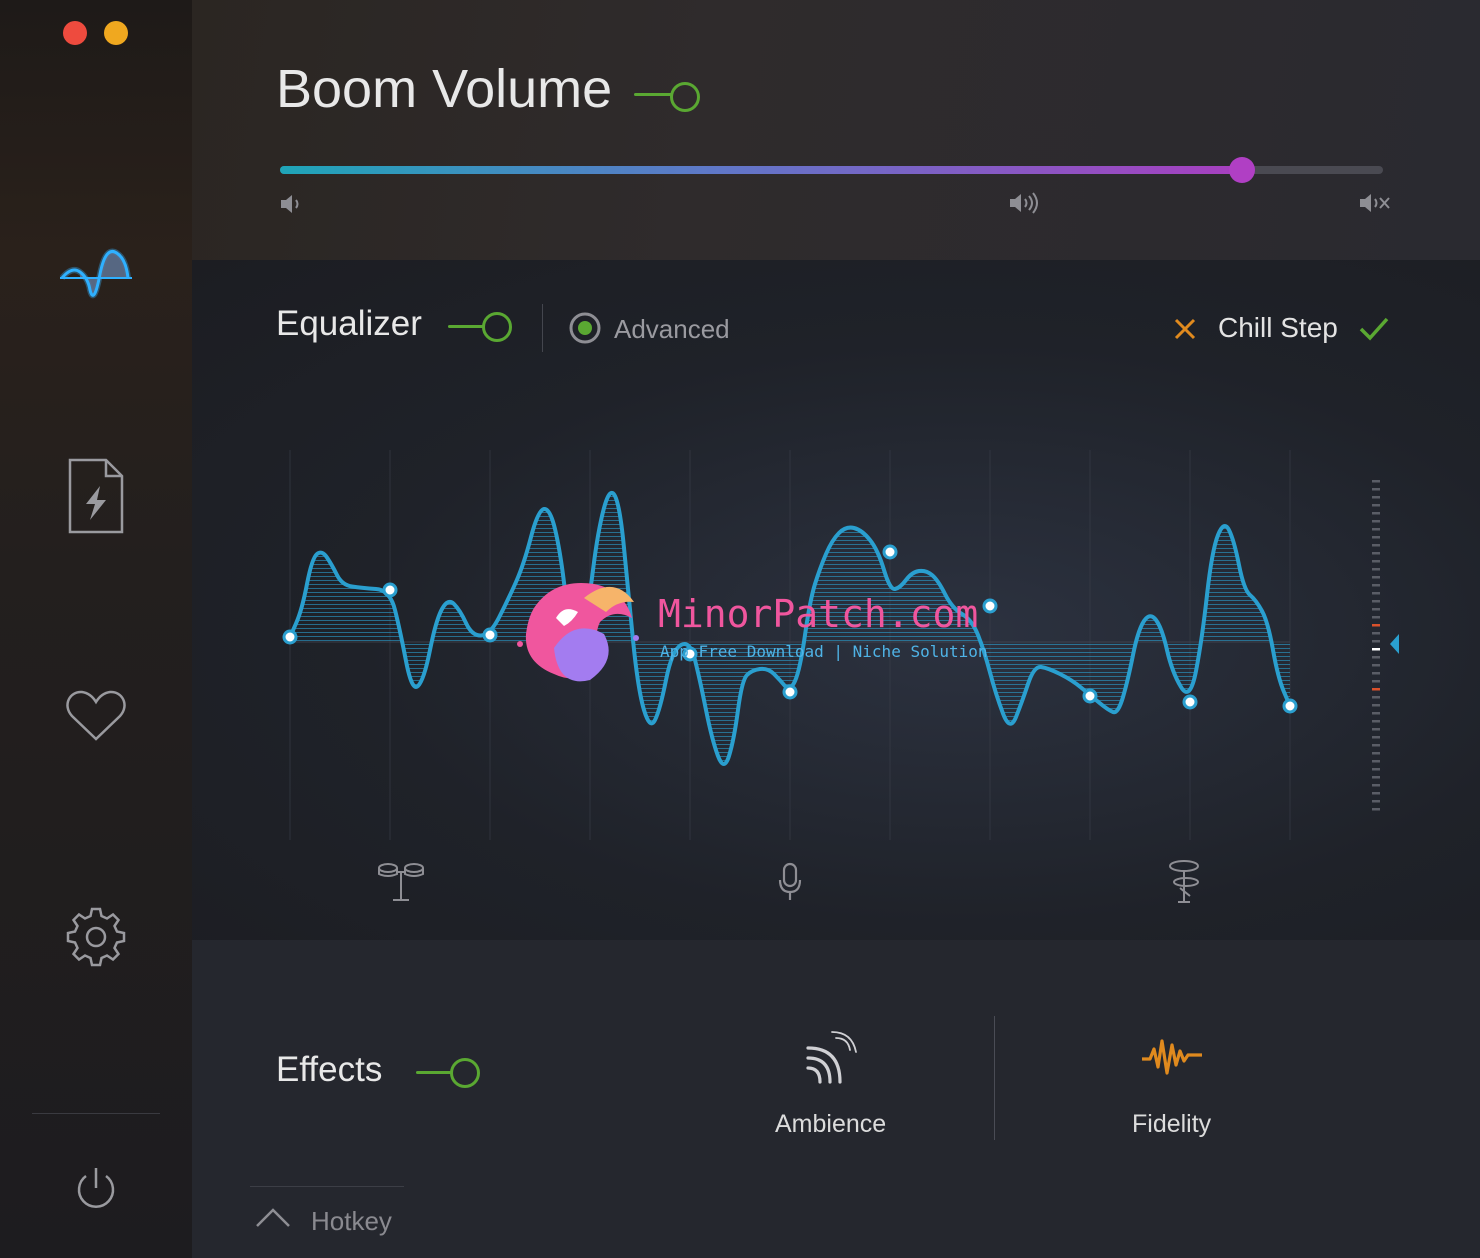  What do you see at coordinates (818, 614) in the screenshot?
I see `watermark-title: MinorPatch.com` at bounding box center [818, 614].